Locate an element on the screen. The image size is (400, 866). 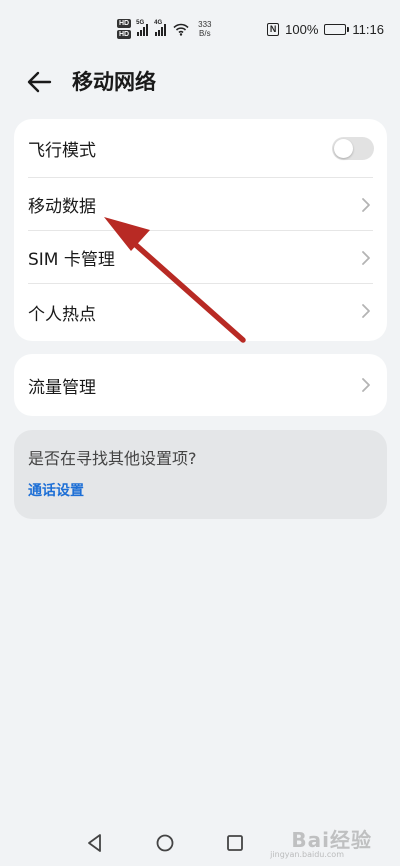
settings-card-traffic: 流量管理 is located at coordinates (200, 385).